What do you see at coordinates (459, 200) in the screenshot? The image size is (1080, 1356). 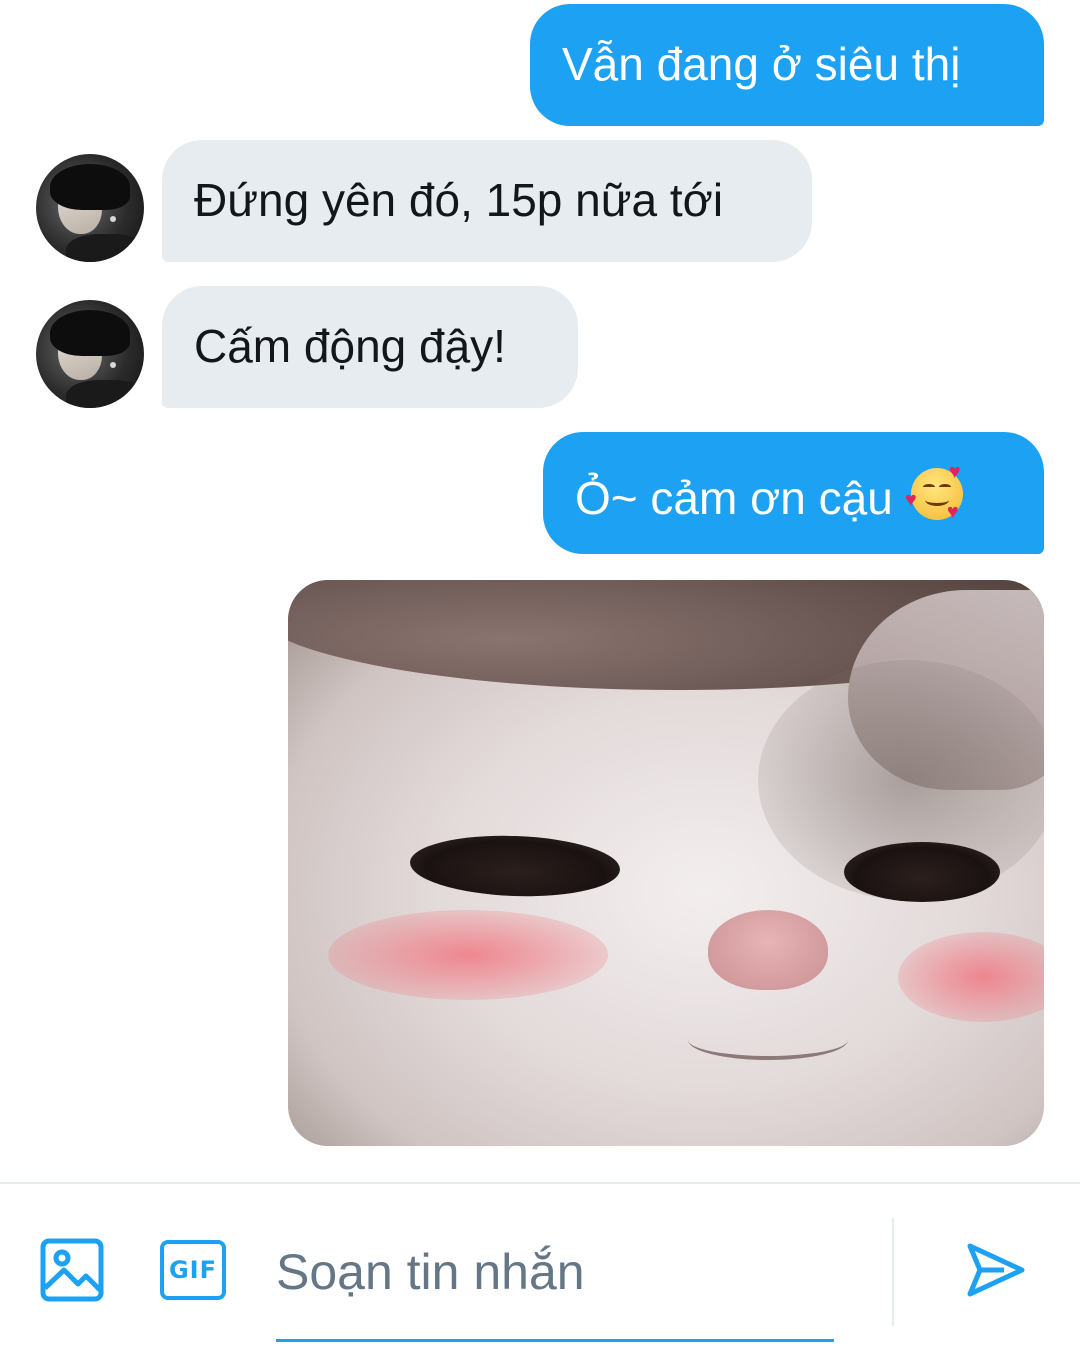 I see `message-text: Đứng yên đó, 15p nữa tới` at bounding box center [459, 200].